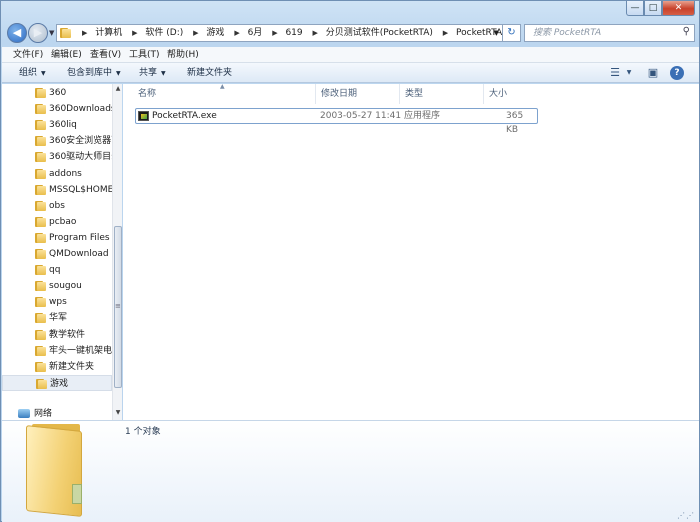  What do you see at coordinates (678, 8) in the screenshot?
I see `close-button: ✕` at bounding box center [678, 8].